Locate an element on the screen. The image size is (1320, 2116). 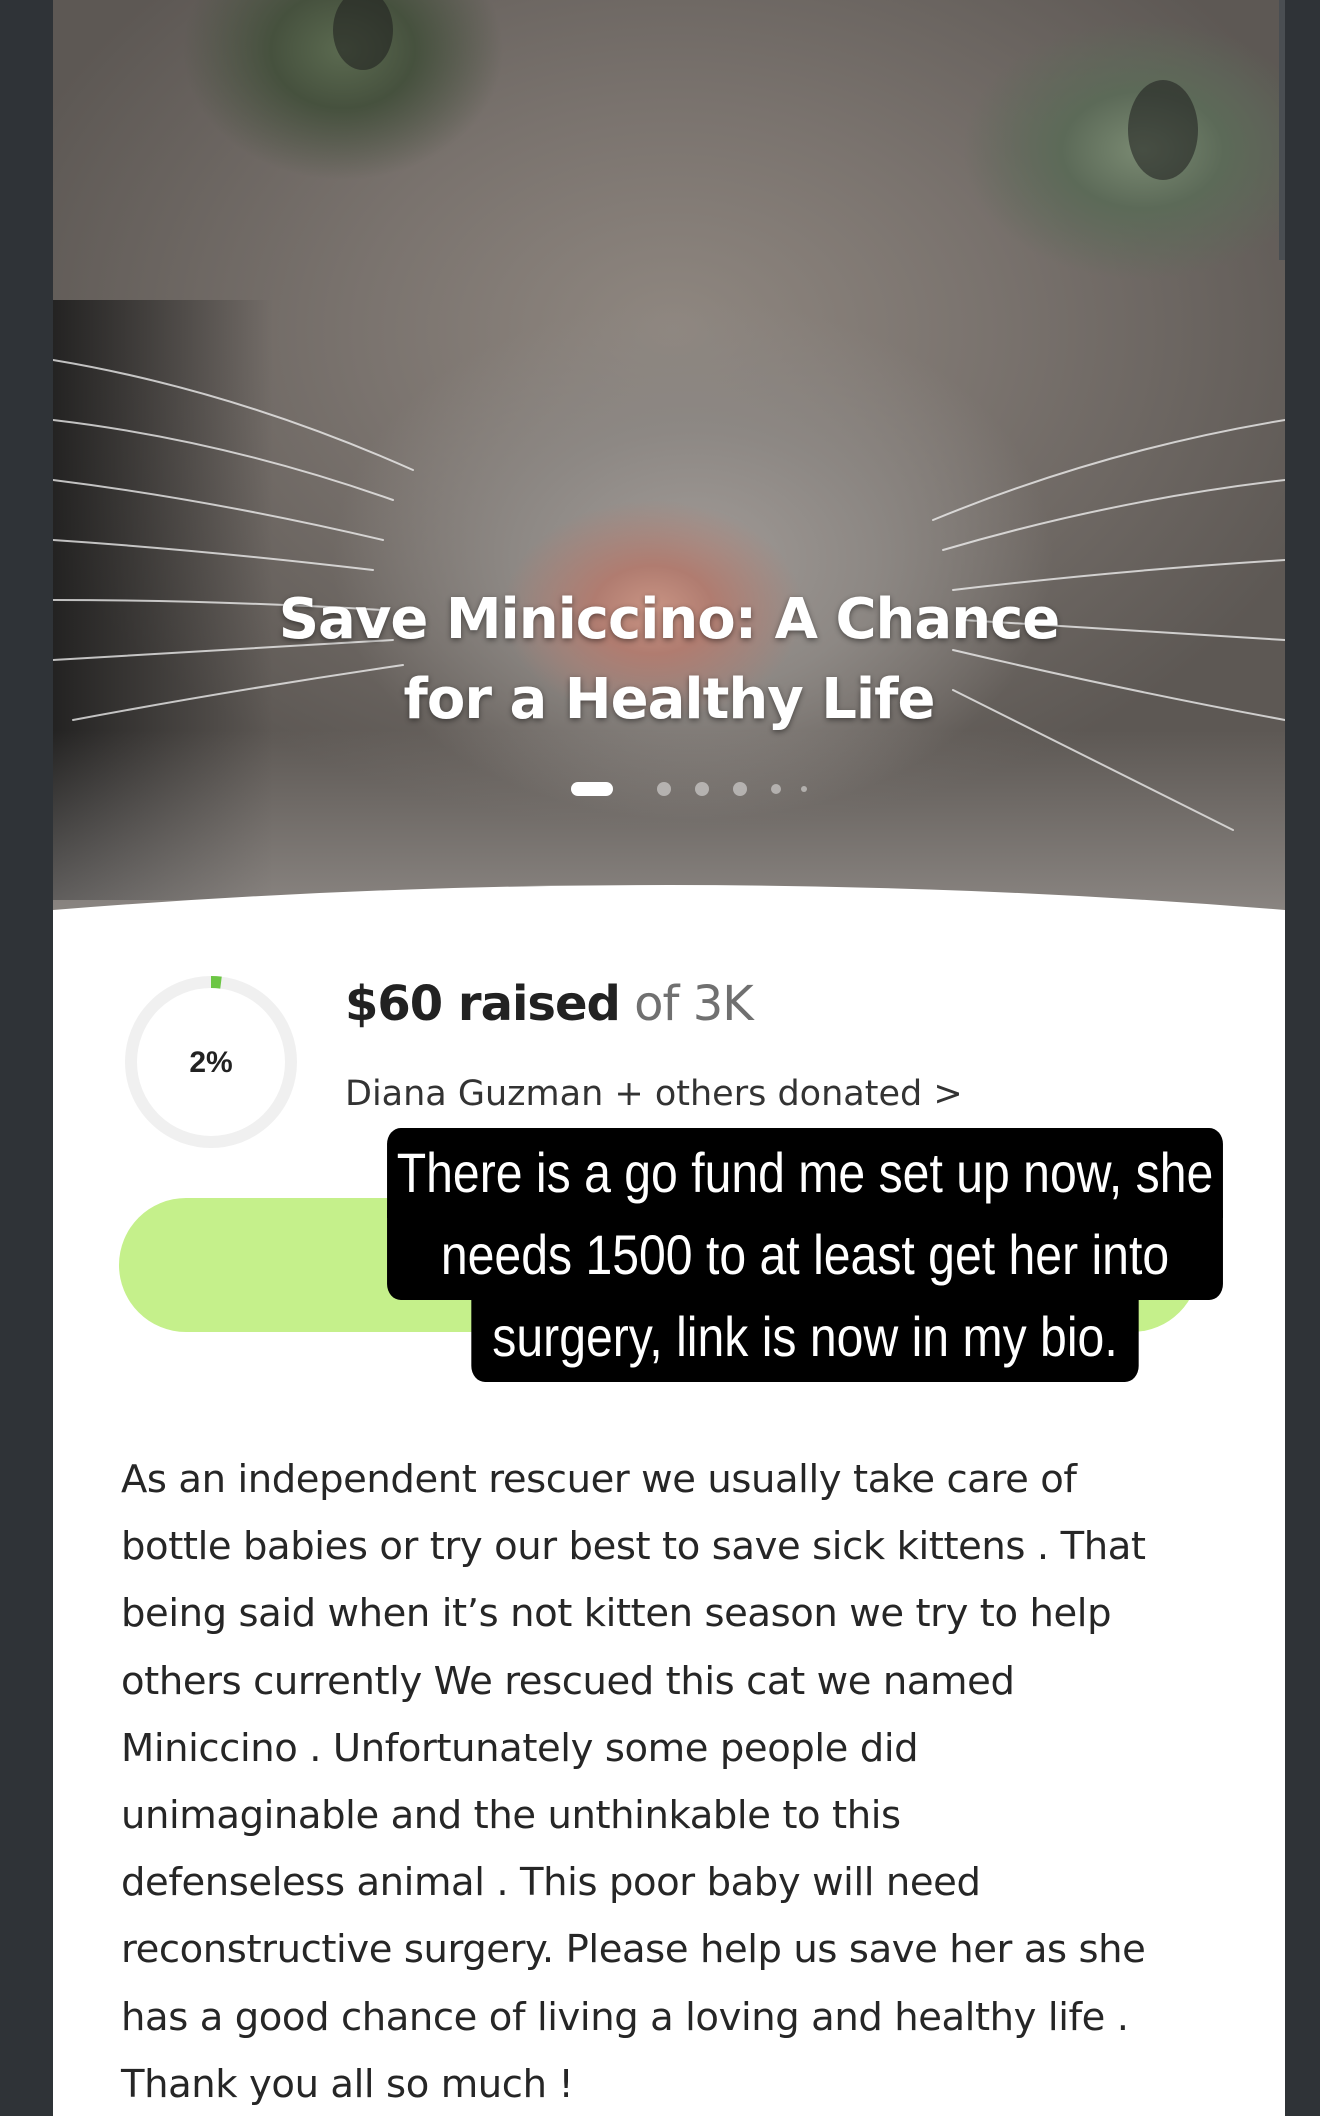
campaign-title-line-2: for a Healthy Life is located at coordinates (669, 699).